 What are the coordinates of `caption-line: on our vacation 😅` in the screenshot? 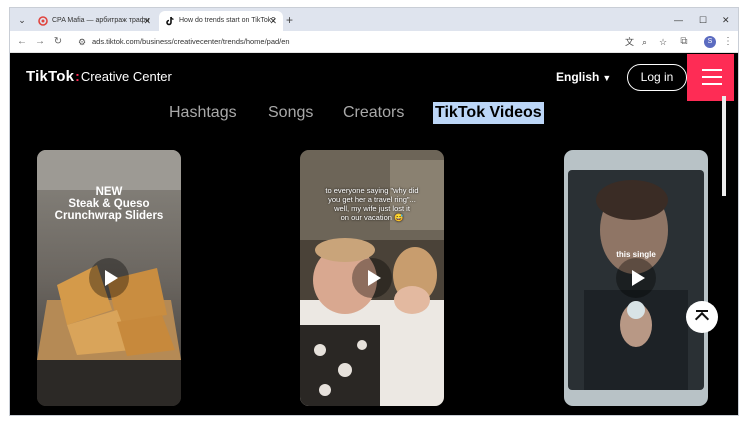 It's located at (372, 217).